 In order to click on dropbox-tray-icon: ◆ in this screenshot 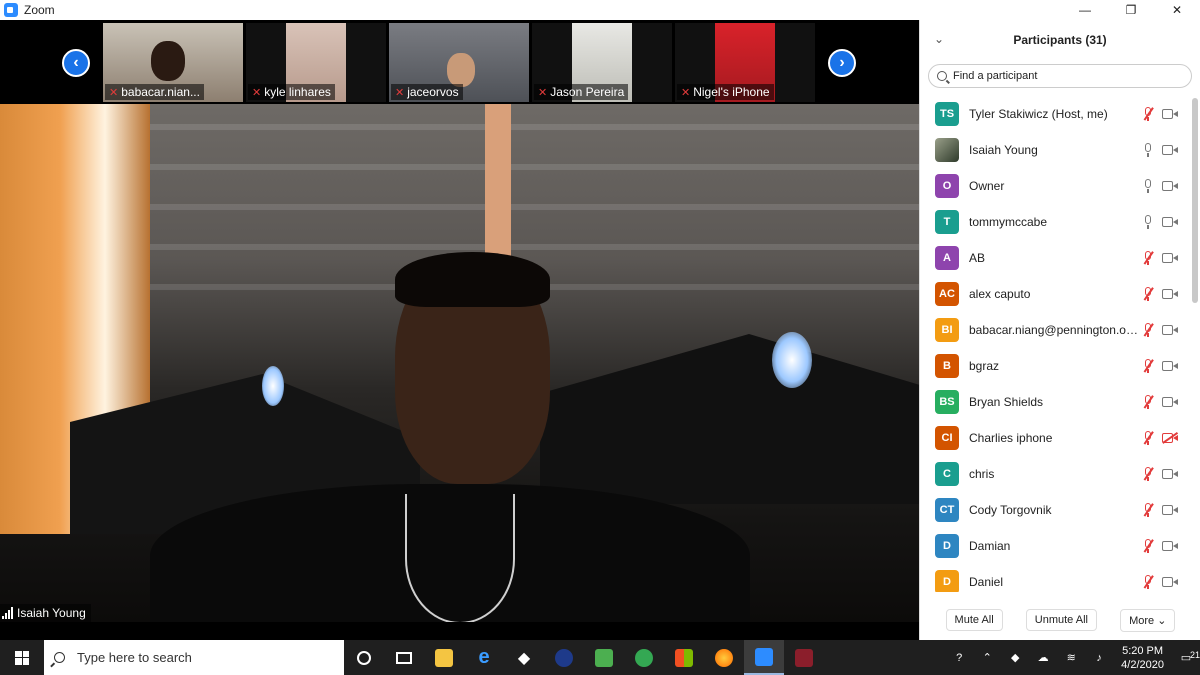, I will do `click(1015, 657)`.